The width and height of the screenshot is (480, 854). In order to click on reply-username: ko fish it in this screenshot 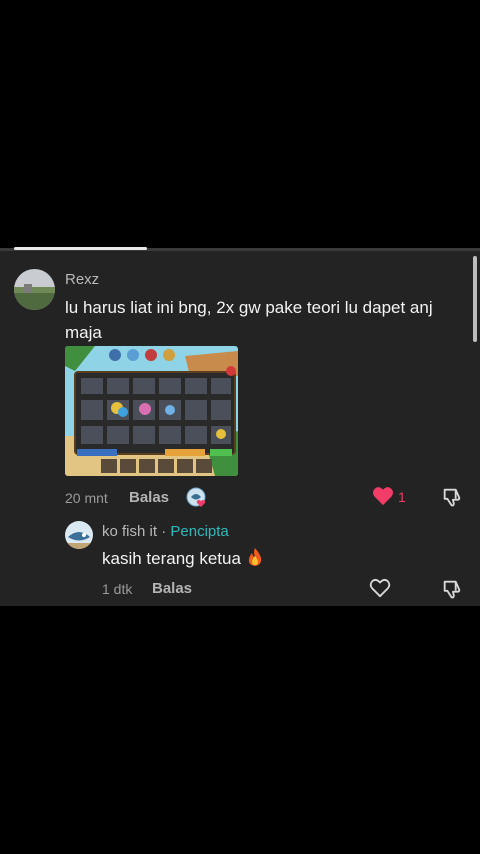, I will do `click(129, 531)`.